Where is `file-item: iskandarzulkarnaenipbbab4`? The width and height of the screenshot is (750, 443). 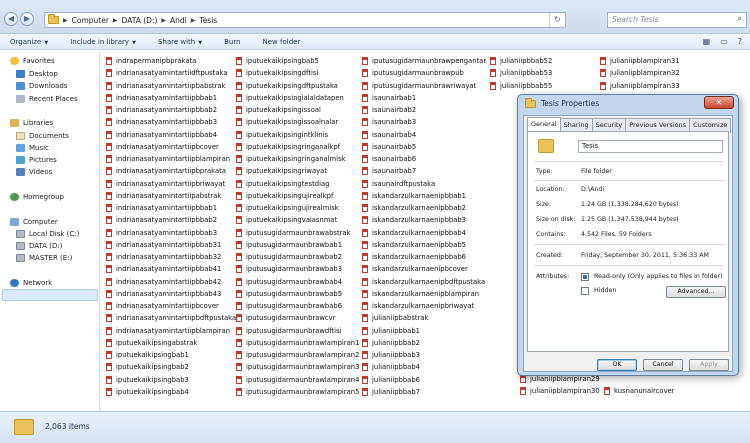
file-item: iskandarzulkarnaenipbbab4 is located at coordinates (424, 233).